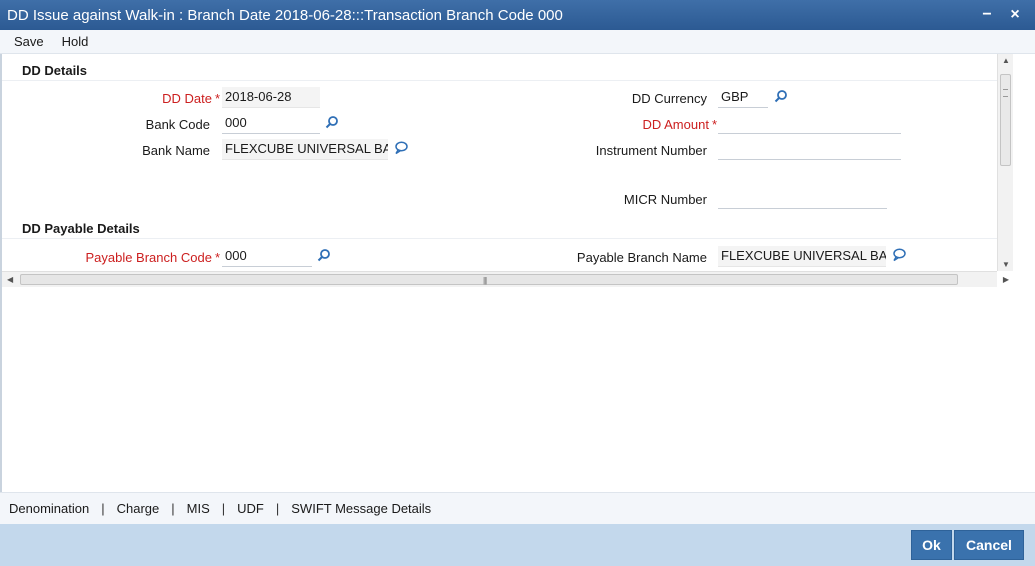 This screenshot has height=566, width=1035. Describe the element at coordinates (641, 257) in the screenshot. I see `payable-branch-name-label: Payable Branch Name` at that location.